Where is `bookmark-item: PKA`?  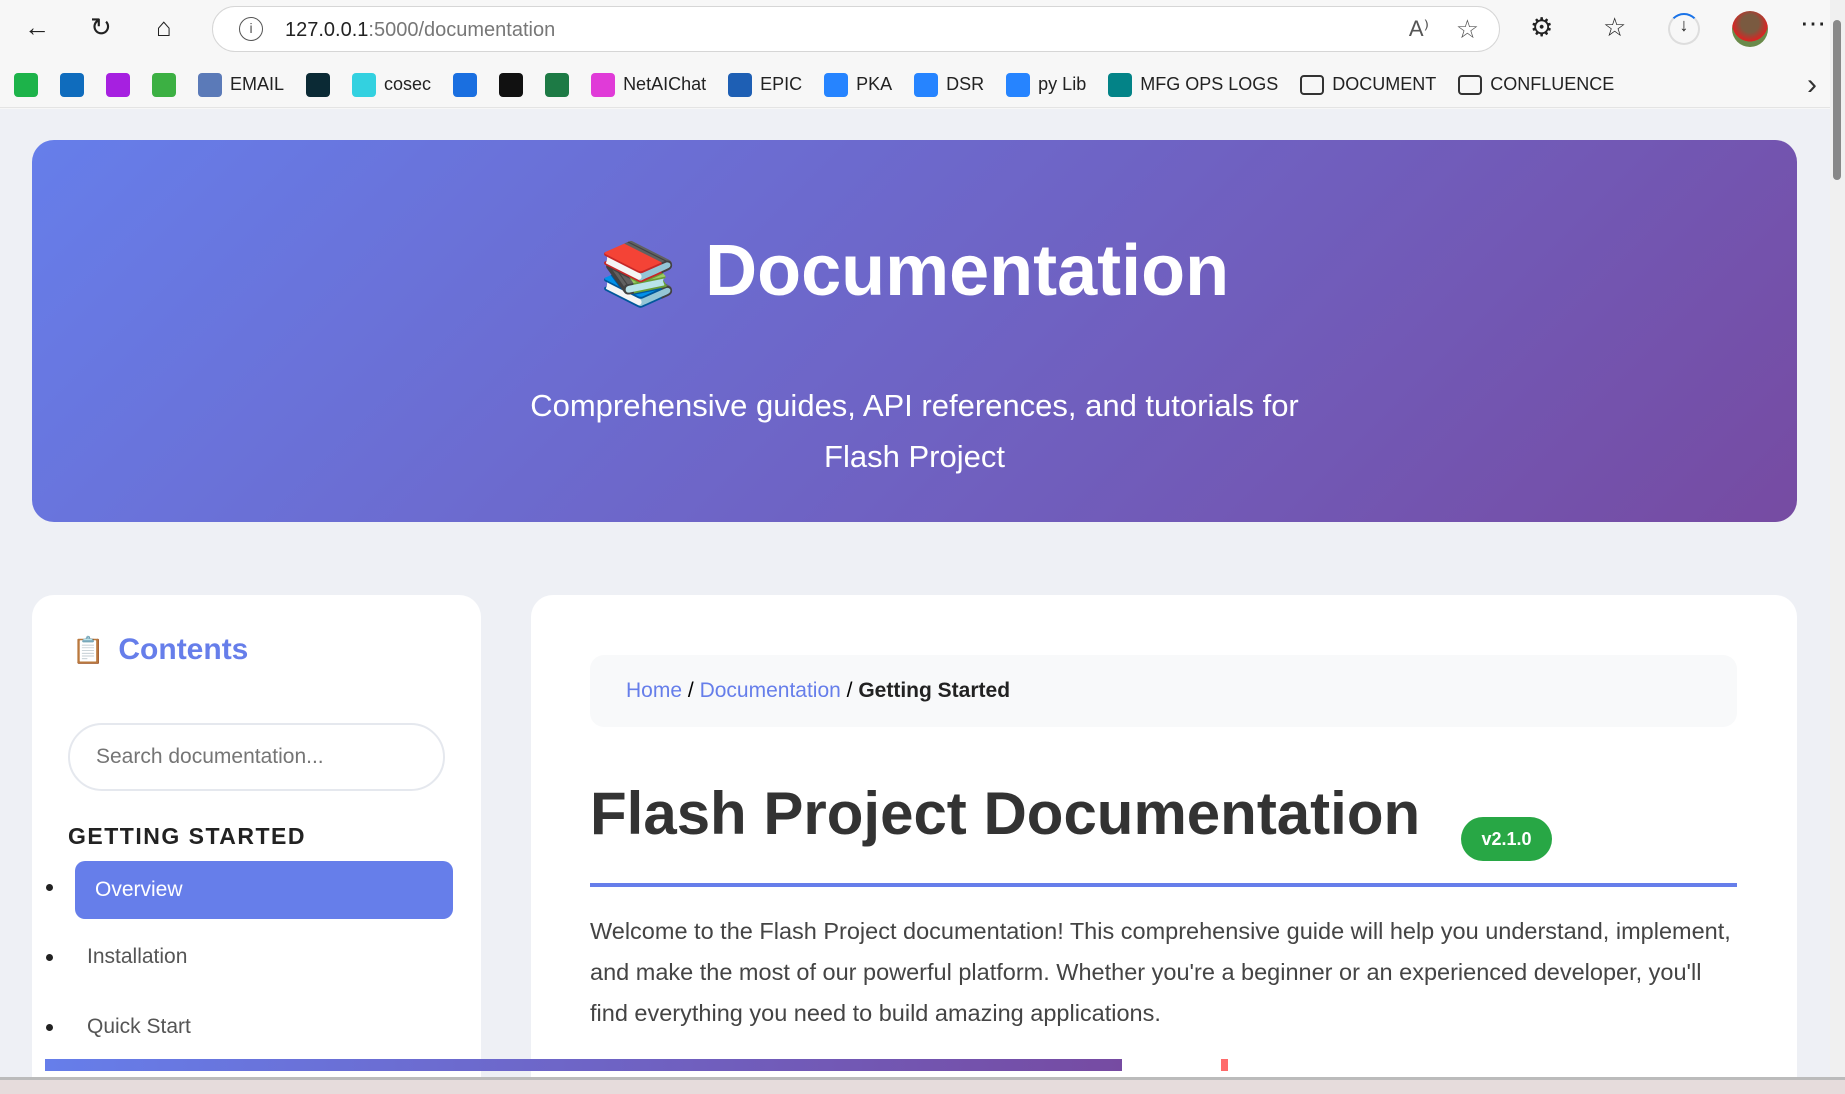
bookmark-item: PKA is located at coordinates (858, 84).